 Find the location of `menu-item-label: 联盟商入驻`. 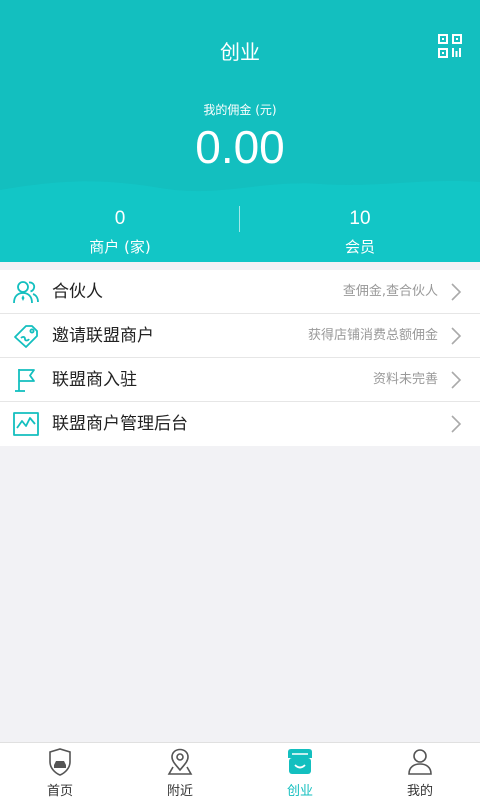

menu-item-label: 联盟商入驻 is located at coordinates (94, 380).